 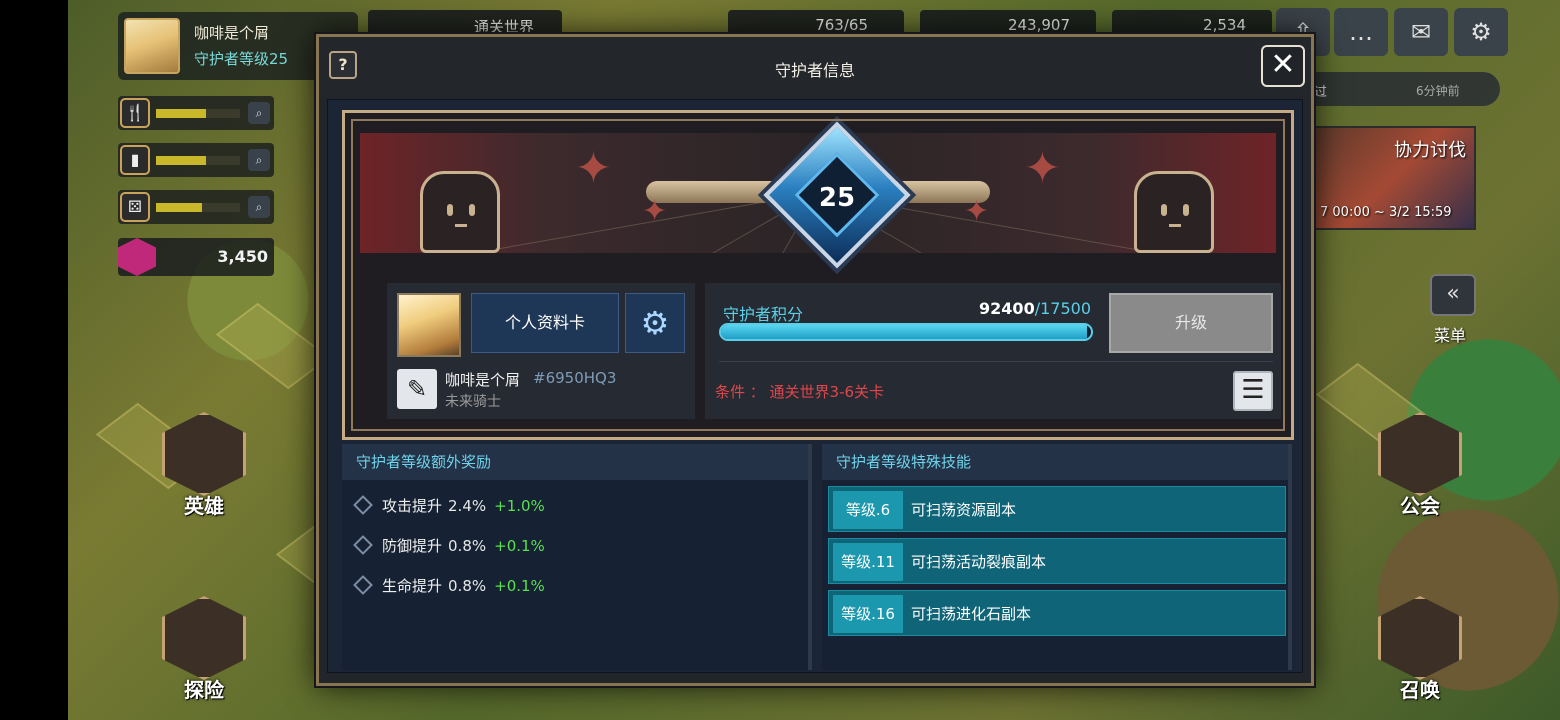 I want to click on points-value: 92400/17500, so click(x=1008, y=308).